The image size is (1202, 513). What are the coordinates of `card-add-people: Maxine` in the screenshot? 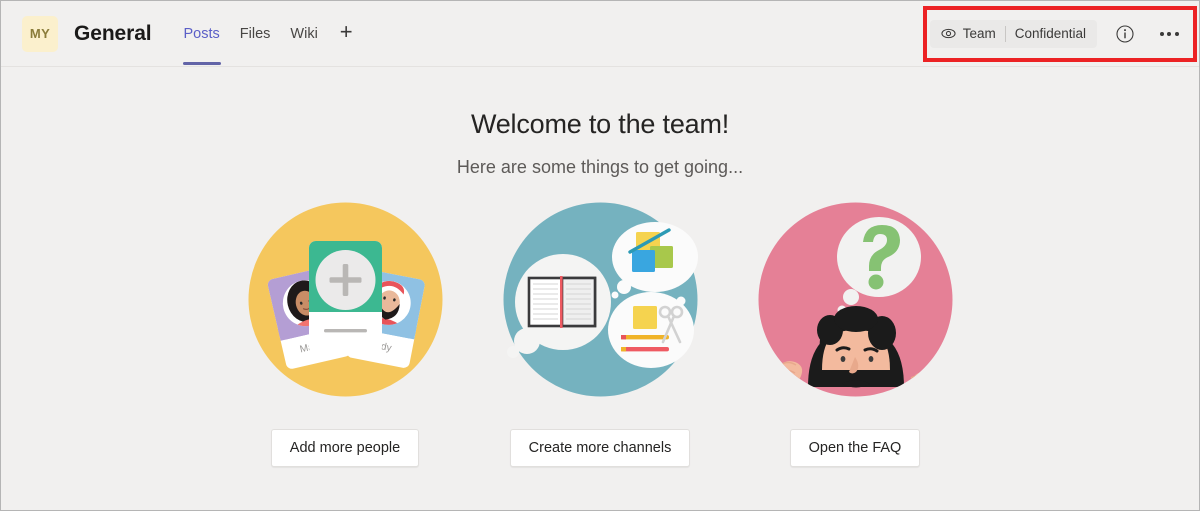 It's located at (345, 334).